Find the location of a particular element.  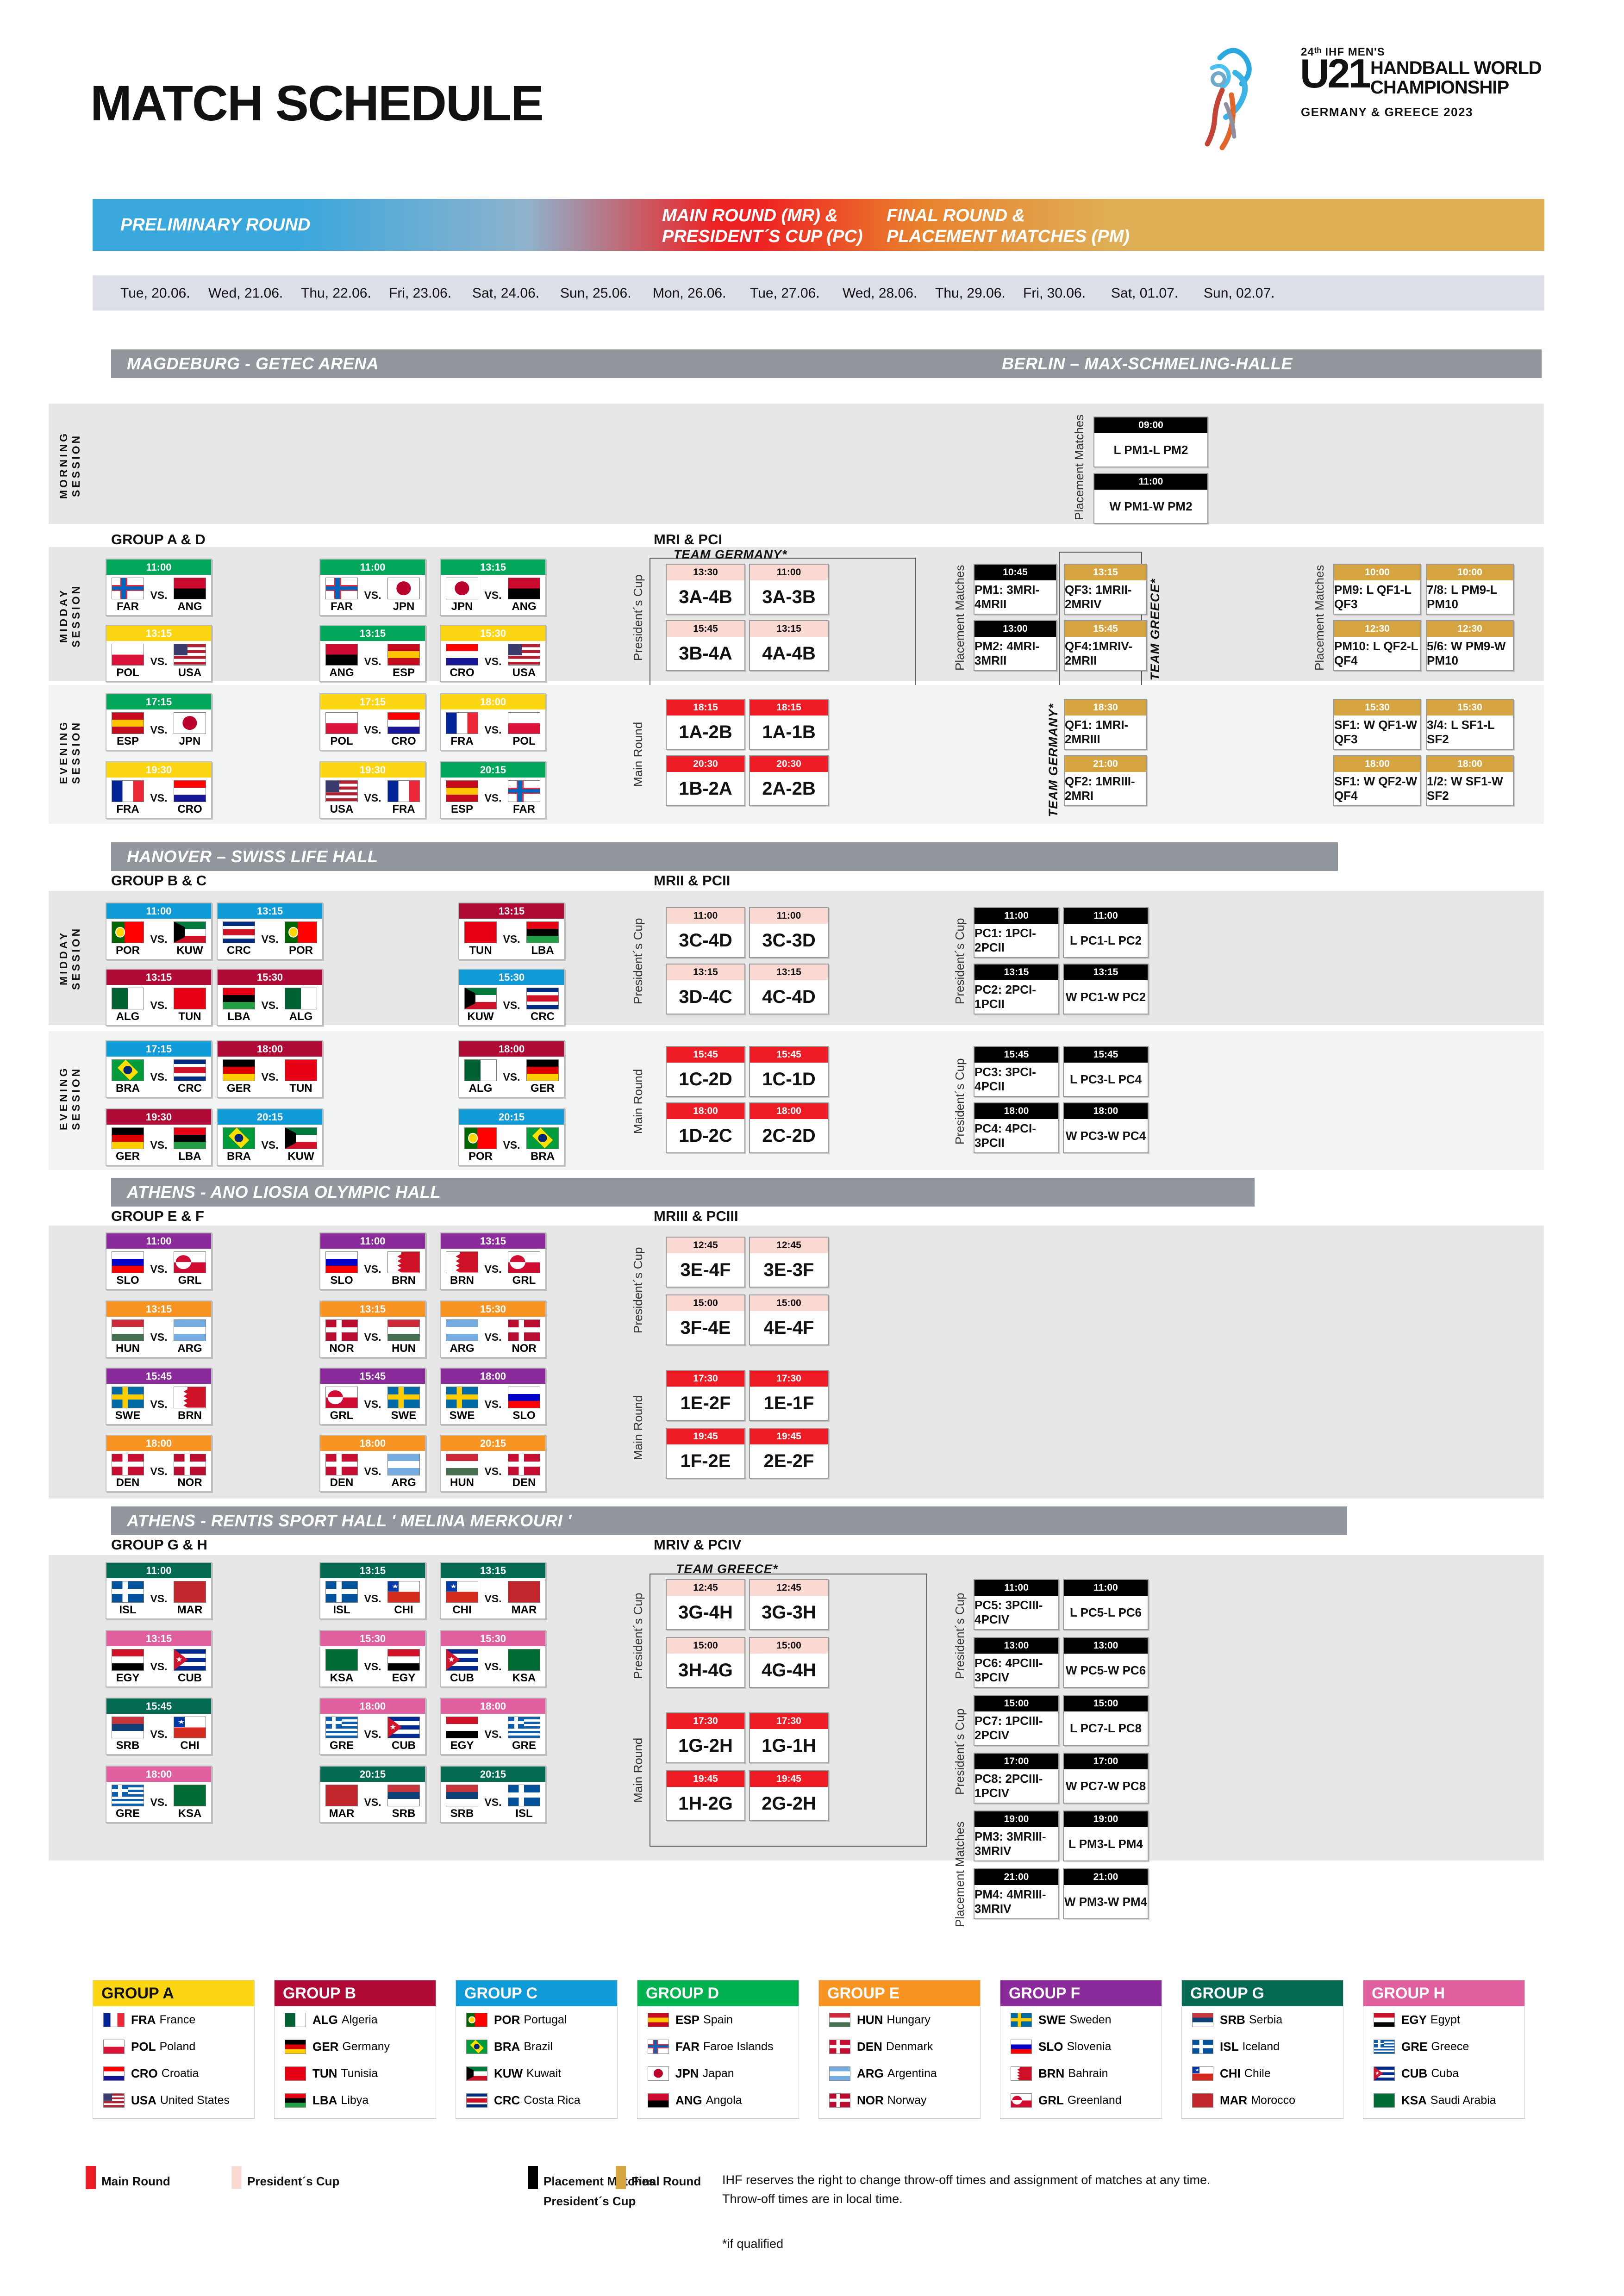

match-code-card: 19:00 L PM3-L PM4 is located at coordinates (1106, 1836).